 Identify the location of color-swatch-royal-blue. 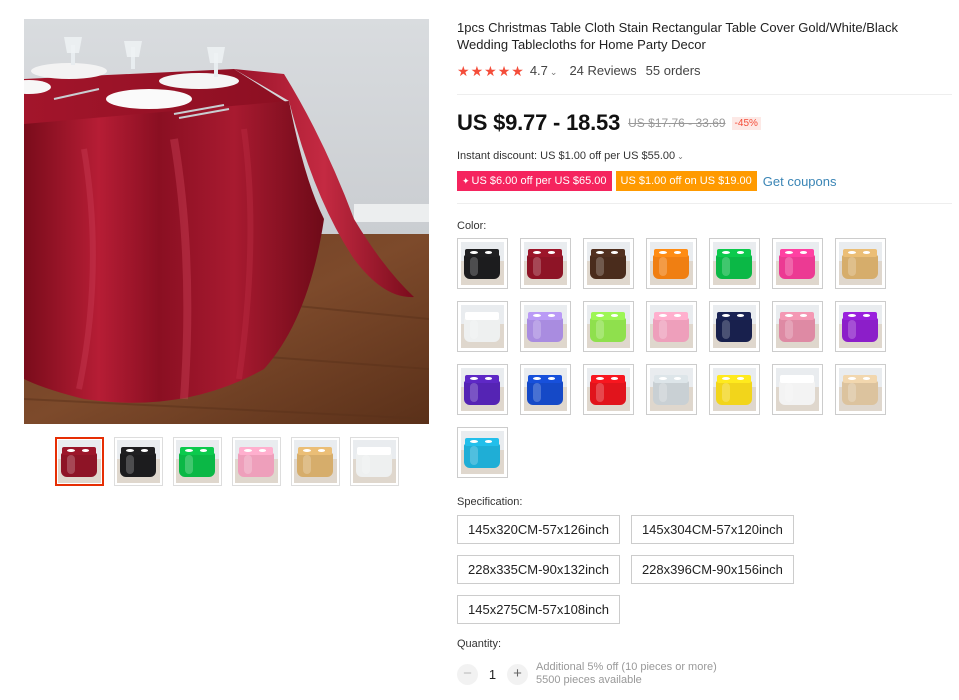
(545, 389).